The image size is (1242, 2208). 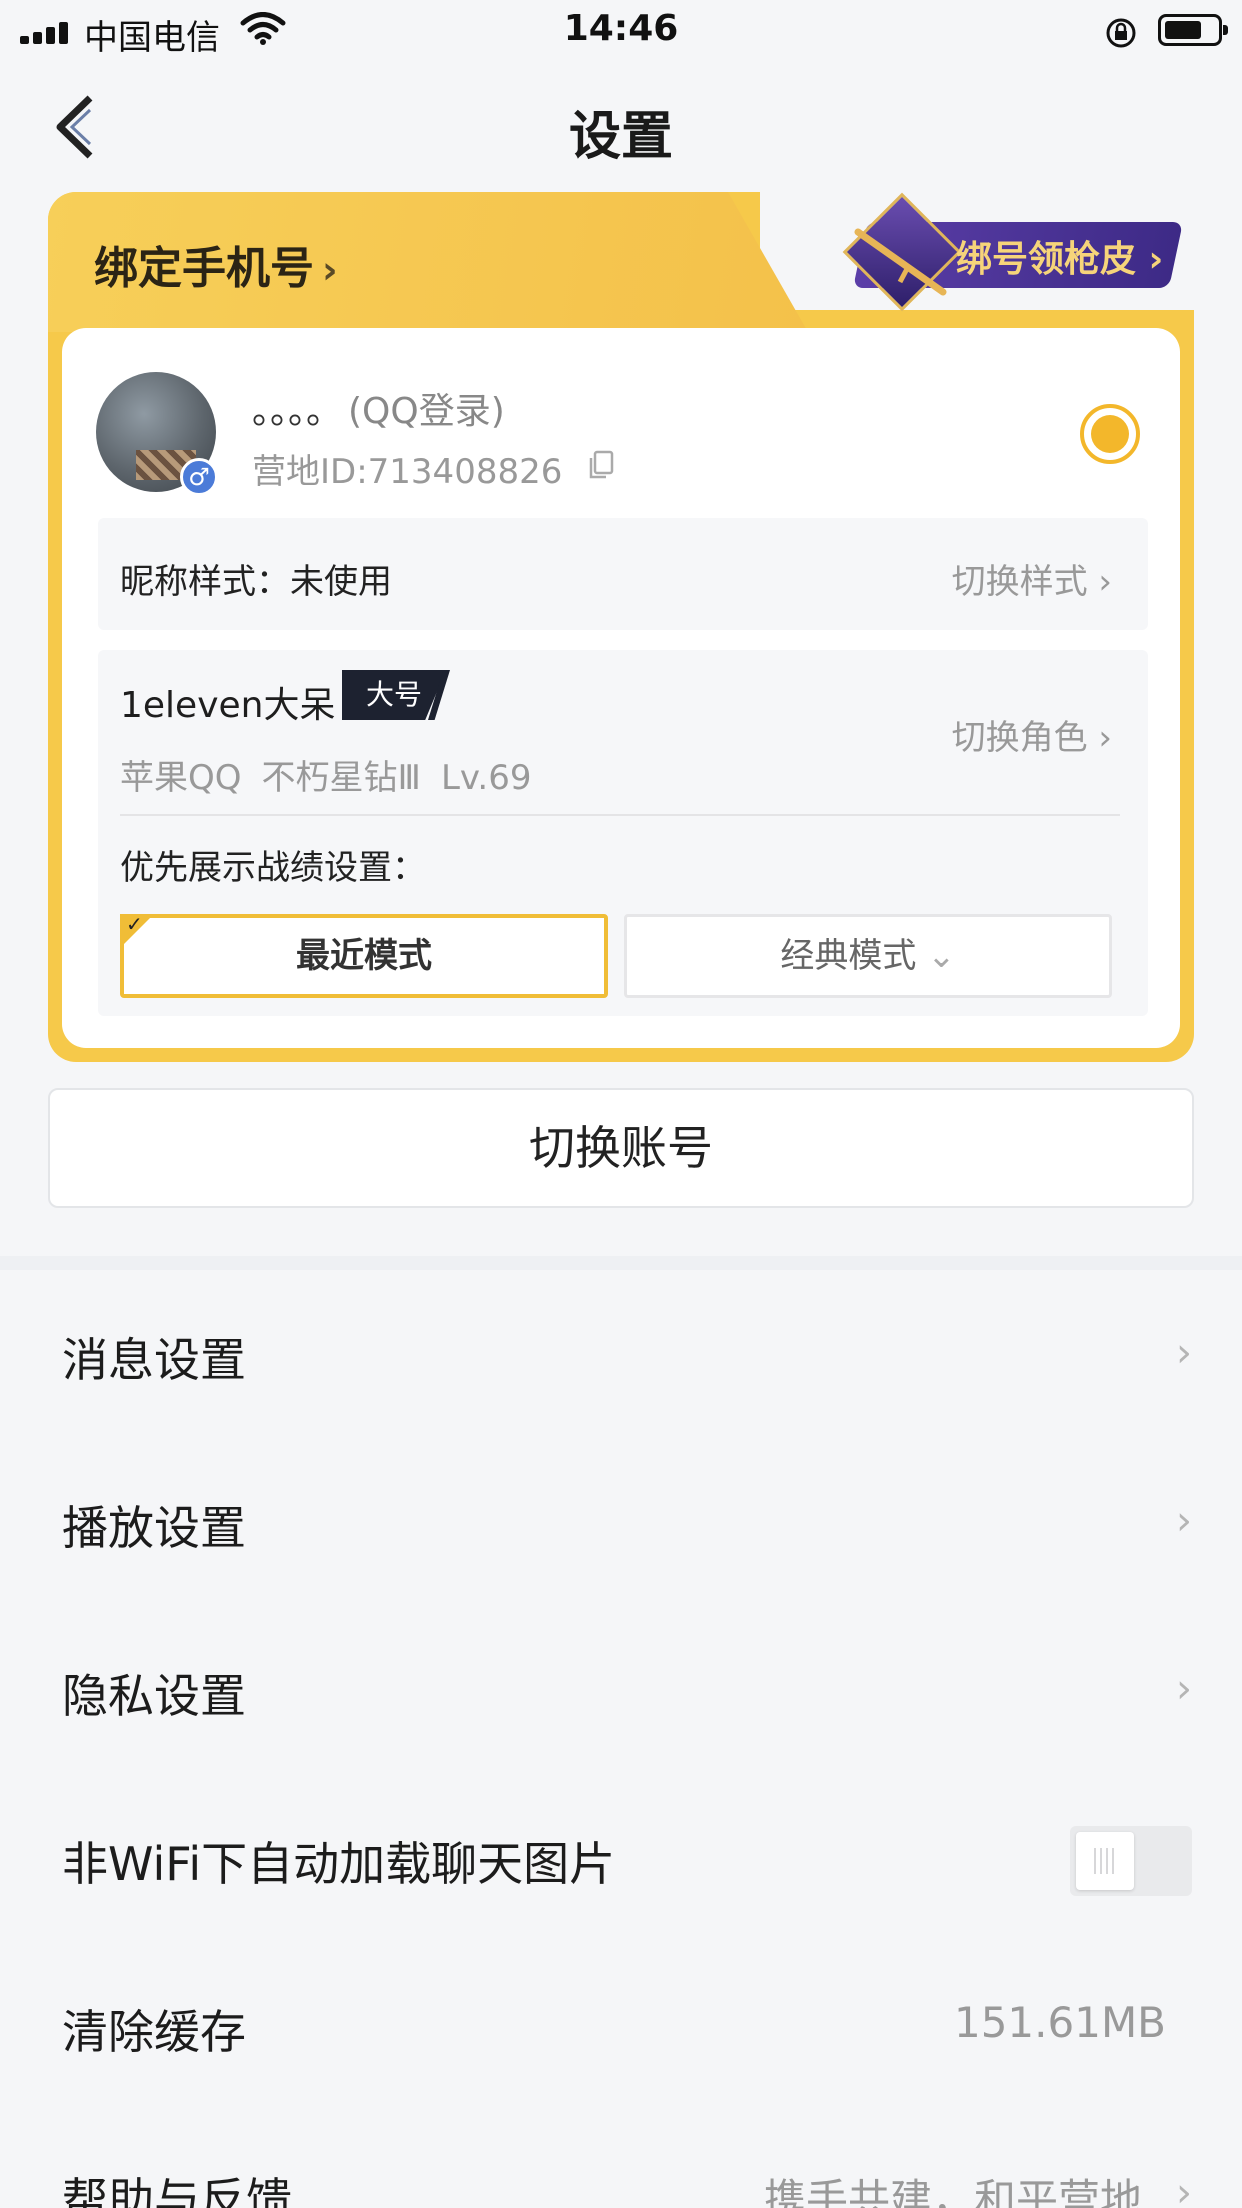 What do you see at coordinates (621, 2159) in the screenshot?
I see `help-feedback-row: 帮助与反馈 携手共建，和平营地 ›` at bounding box center [621, 2159].